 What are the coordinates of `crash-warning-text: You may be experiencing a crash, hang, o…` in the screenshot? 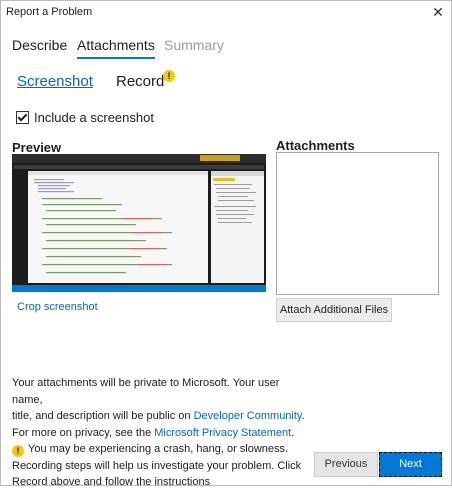 It's located at (158, 449).